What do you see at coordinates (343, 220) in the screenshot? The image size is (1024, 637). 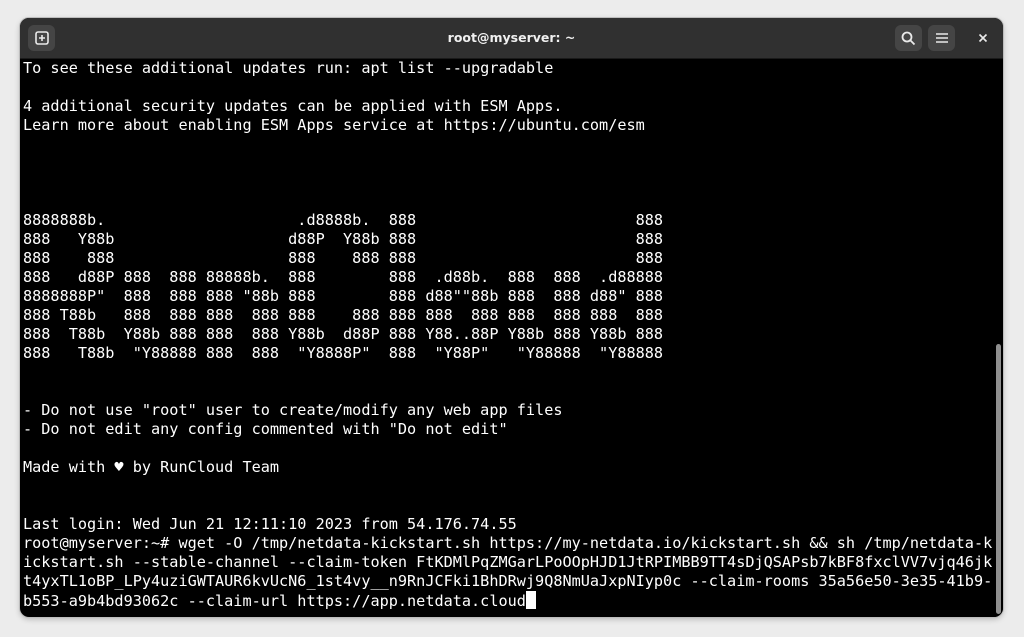 I see `terminal-line: 8888888b. .d8888b. 888 888` at bounding box center [343, 220].